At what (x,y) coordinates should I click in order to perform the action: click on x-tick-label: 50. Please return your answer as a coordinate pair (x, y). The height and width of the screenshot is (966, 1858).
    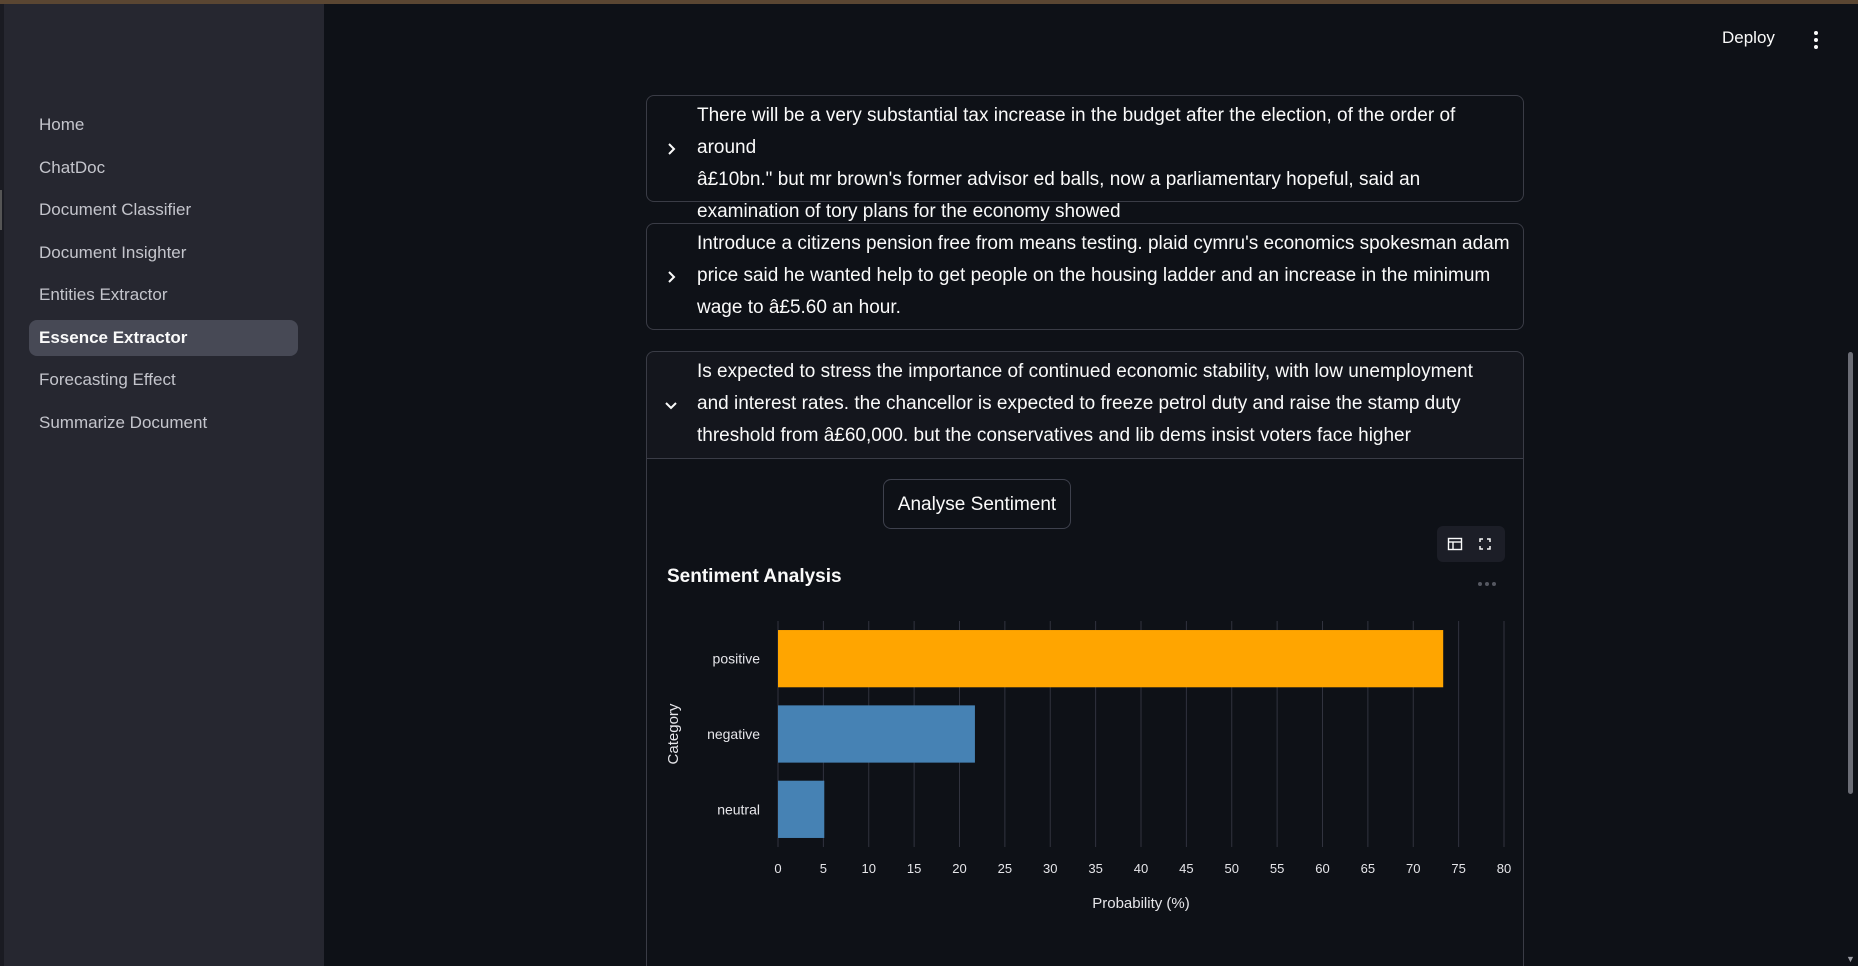
    Looking at the image, I should click on (1232, 868).